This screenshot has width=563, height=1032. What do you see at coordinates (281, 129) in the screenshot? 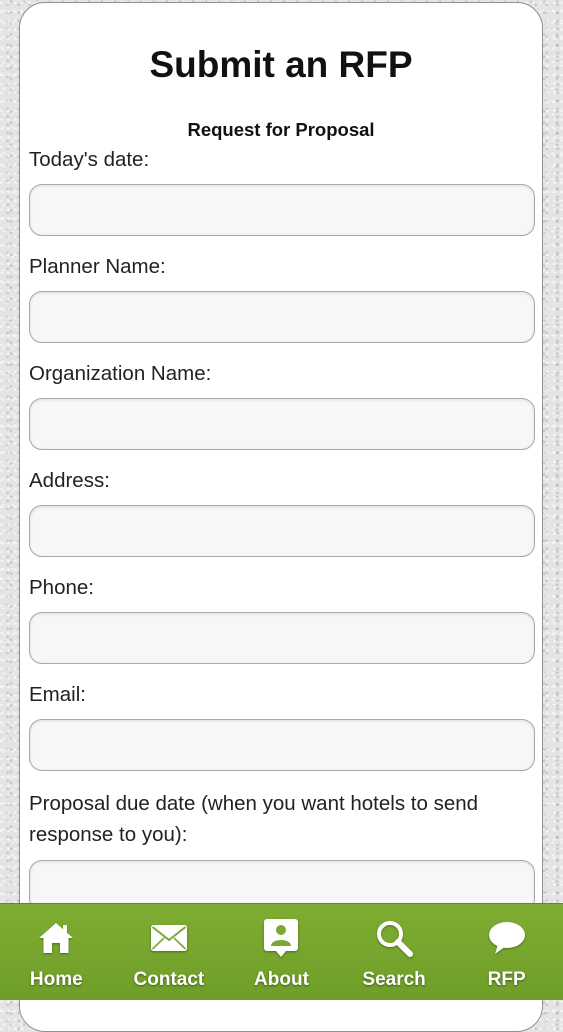
I see `page-subtitle: Request for Proposal` at bounding box center [281, 129].